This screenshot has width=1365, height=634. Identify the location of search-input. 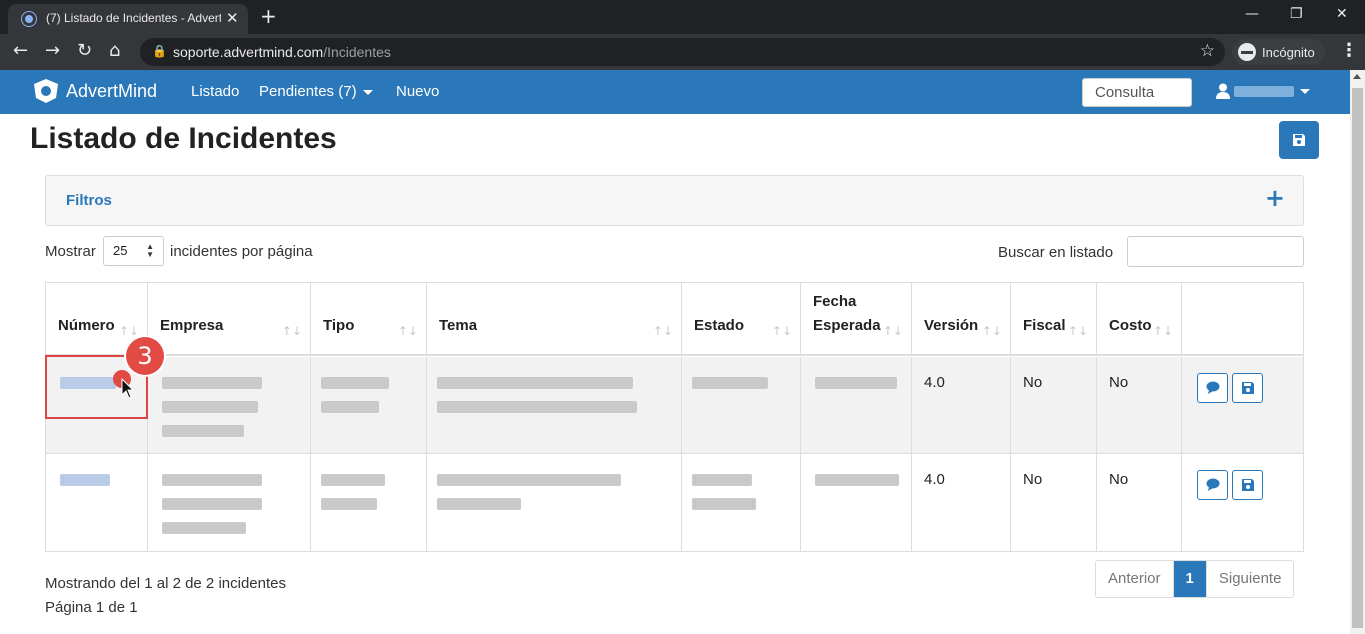
(1215, 251).